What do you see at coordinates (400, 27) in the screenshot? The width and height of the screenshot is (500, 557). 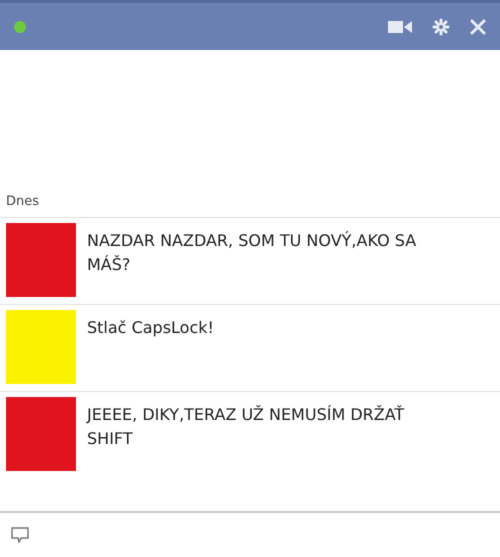 I see `video-camera-icon` at bounding box center [400, 27].